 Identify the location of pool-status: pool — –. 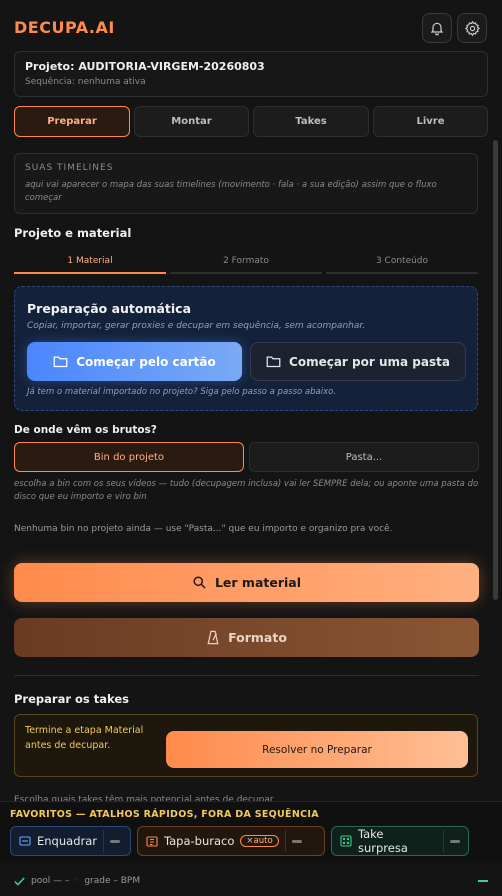
(50, 881).